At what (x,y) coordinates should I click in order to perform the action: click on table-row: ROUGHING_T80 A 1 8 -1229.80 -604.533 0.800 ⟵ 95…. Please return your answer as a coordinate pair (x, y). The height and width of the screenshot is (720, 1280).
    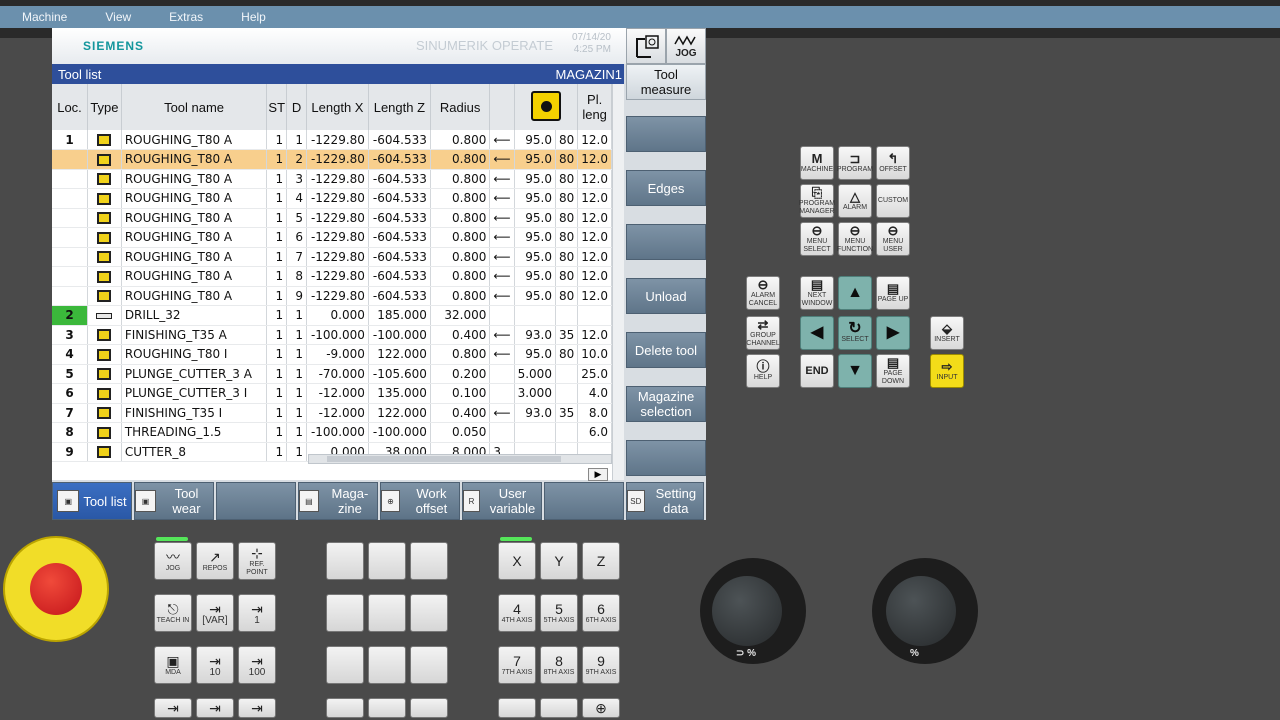
    Looking at the image, I should click on (332, 276).